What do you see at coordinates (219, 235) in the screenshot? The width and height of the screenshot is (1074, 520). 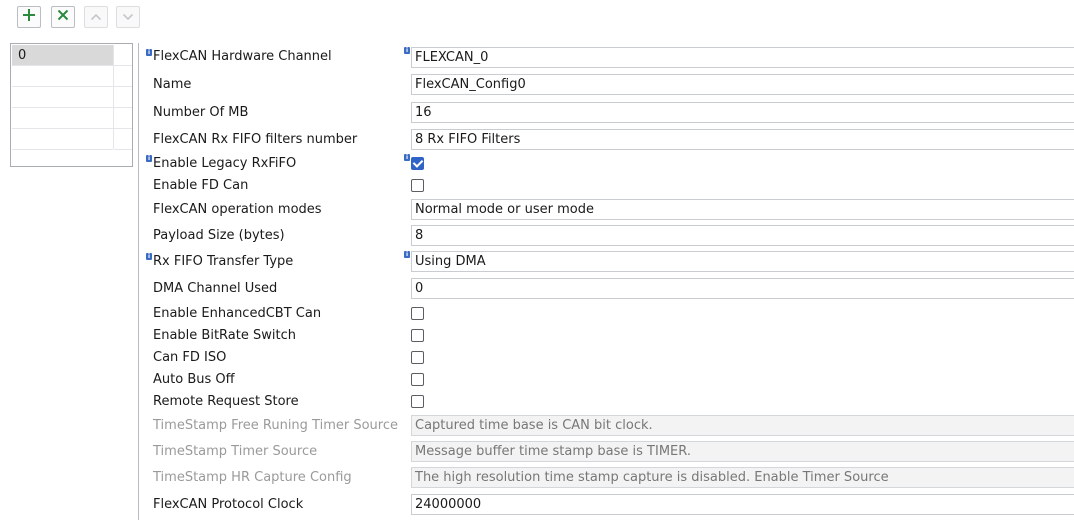 I see `label-payload-size: Payload Size (bytes)` at bounding box center [219, 235].